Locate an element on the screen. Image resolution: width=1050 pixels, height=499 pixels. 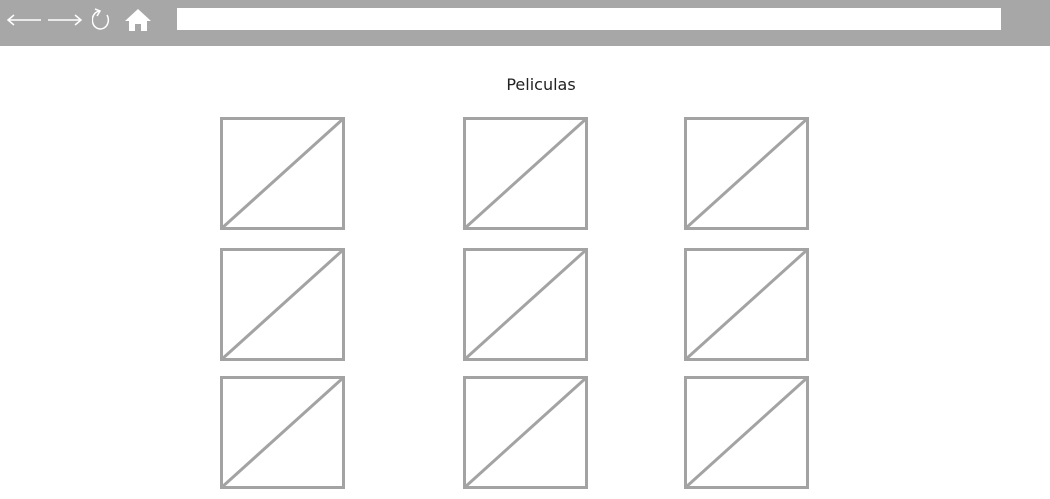
back-arrow-icon is located at coordinates (24, 20).